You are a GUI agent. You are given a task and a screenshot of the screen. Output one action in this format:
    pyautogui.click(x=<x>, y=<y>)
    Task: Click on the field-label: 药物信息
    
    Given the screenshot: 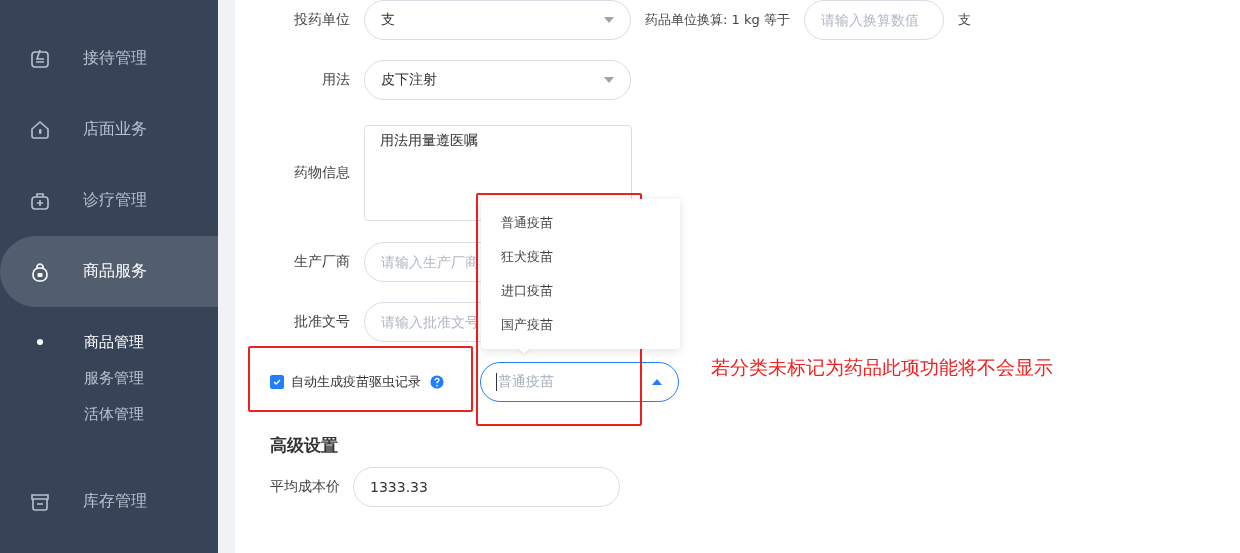 What is the action you would take?
    pyautogui.click(x=321, y=173)
    